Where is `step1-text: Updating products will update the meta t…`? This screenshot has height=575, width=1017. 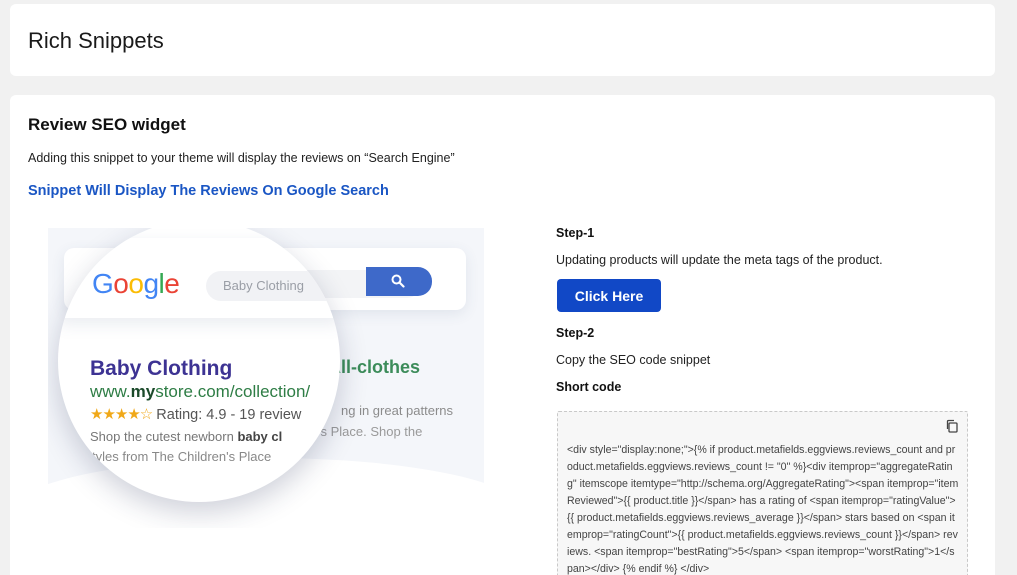
step1-text: Updating products will update the meta t… is located at coordinates (719, 260).